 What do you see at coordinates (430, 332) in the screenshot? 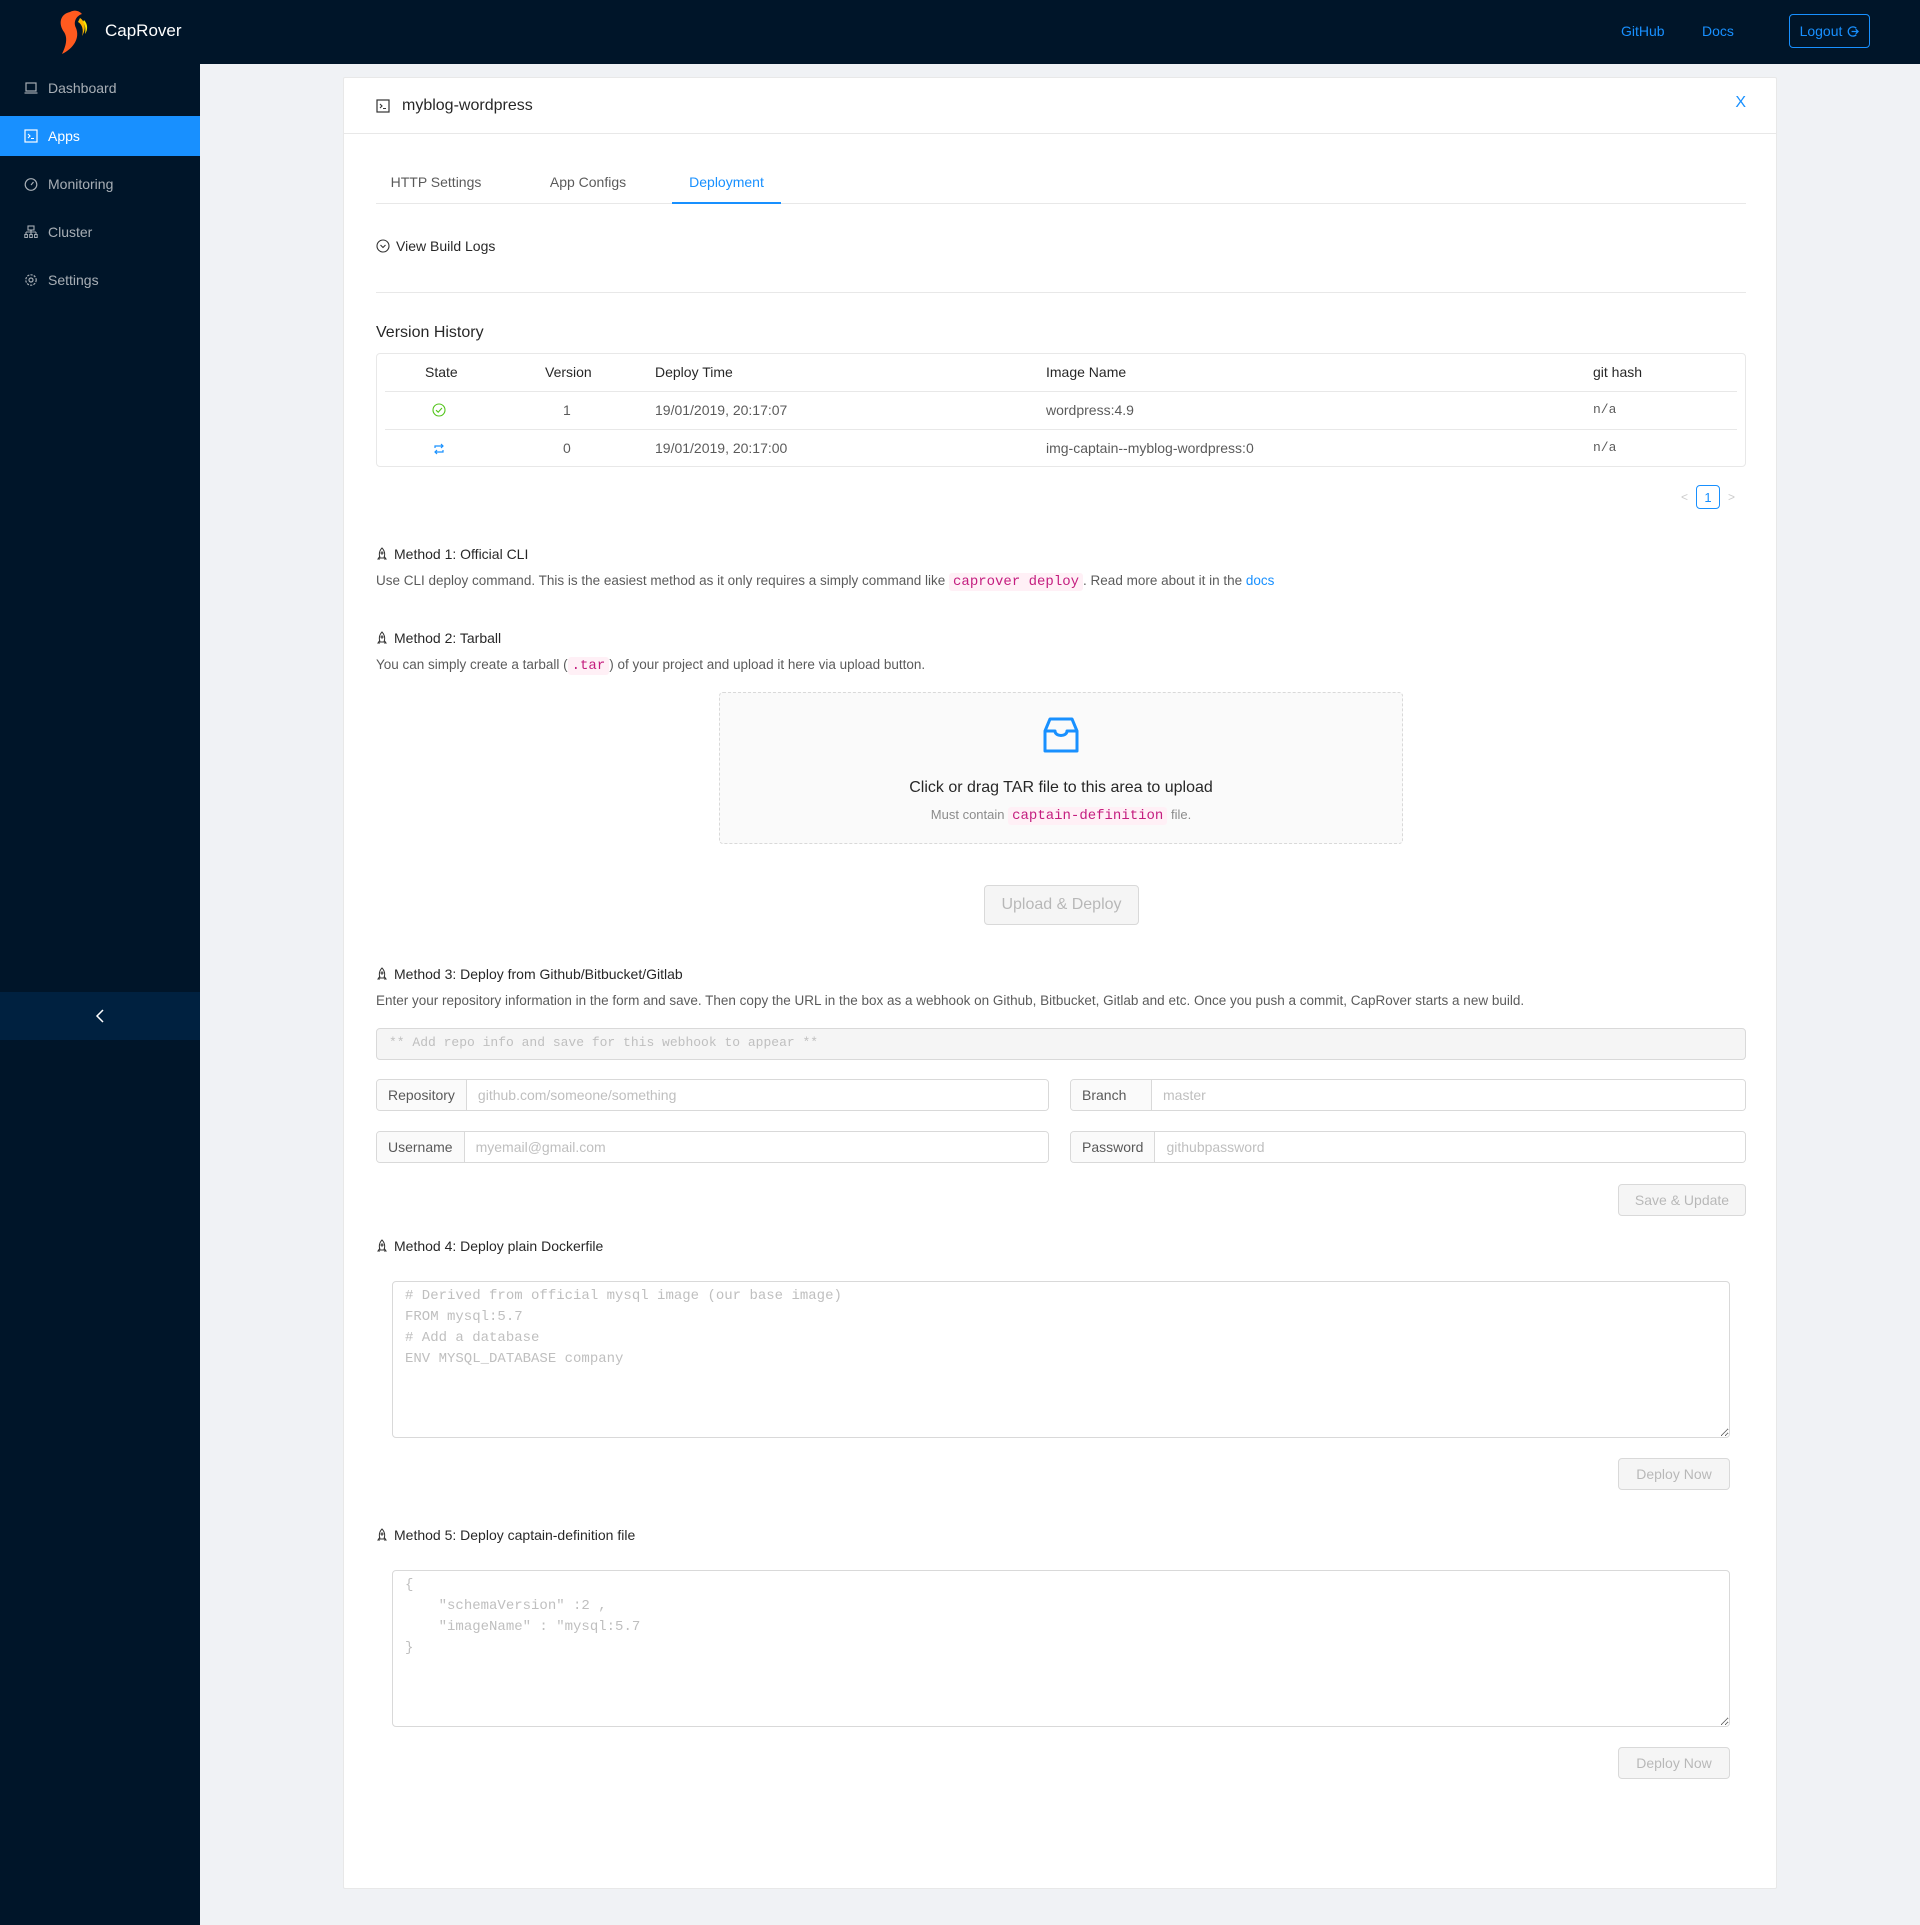
I see `version-history-title: Version History` at bounding box center [430, 332].